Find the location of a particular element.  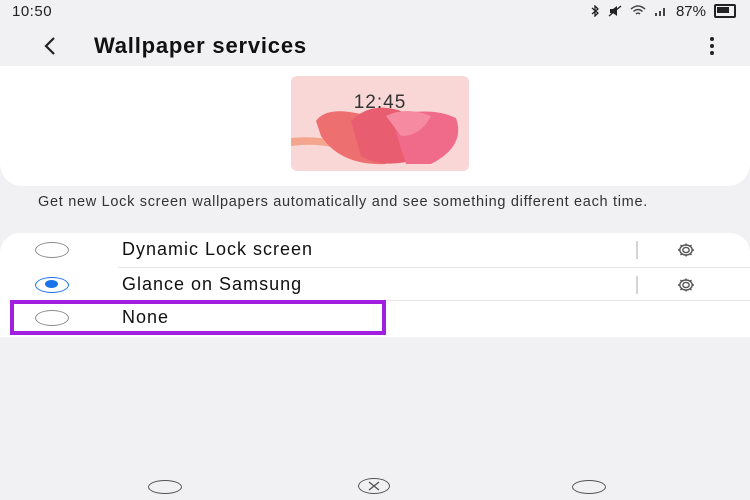

more-vertical-icon is located at coordinates (712, 39).